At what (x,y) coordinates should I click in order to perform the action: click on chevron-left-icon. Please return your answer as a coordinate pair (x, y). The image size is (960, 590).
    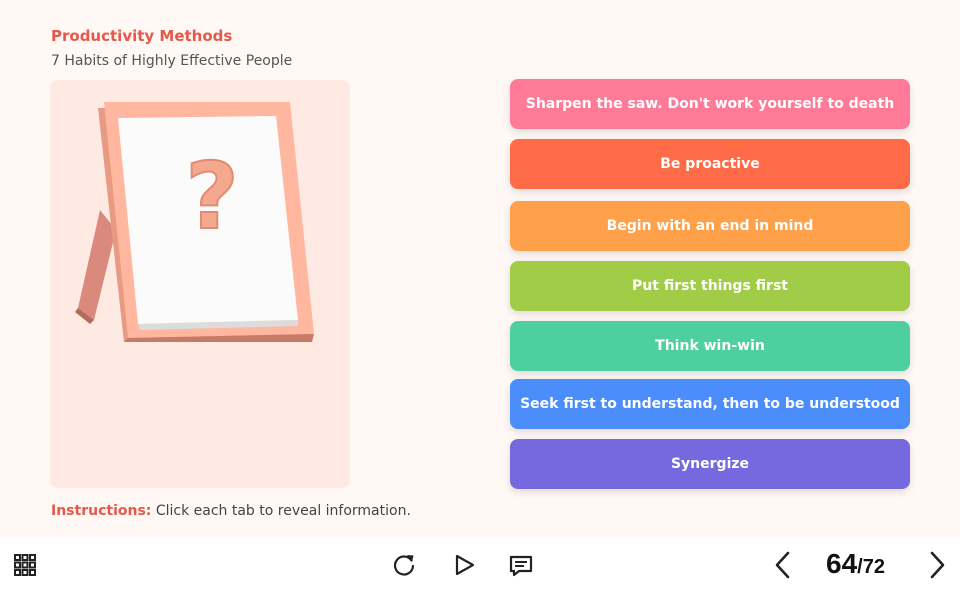
    Looking at the image, I should click on (782, 565).